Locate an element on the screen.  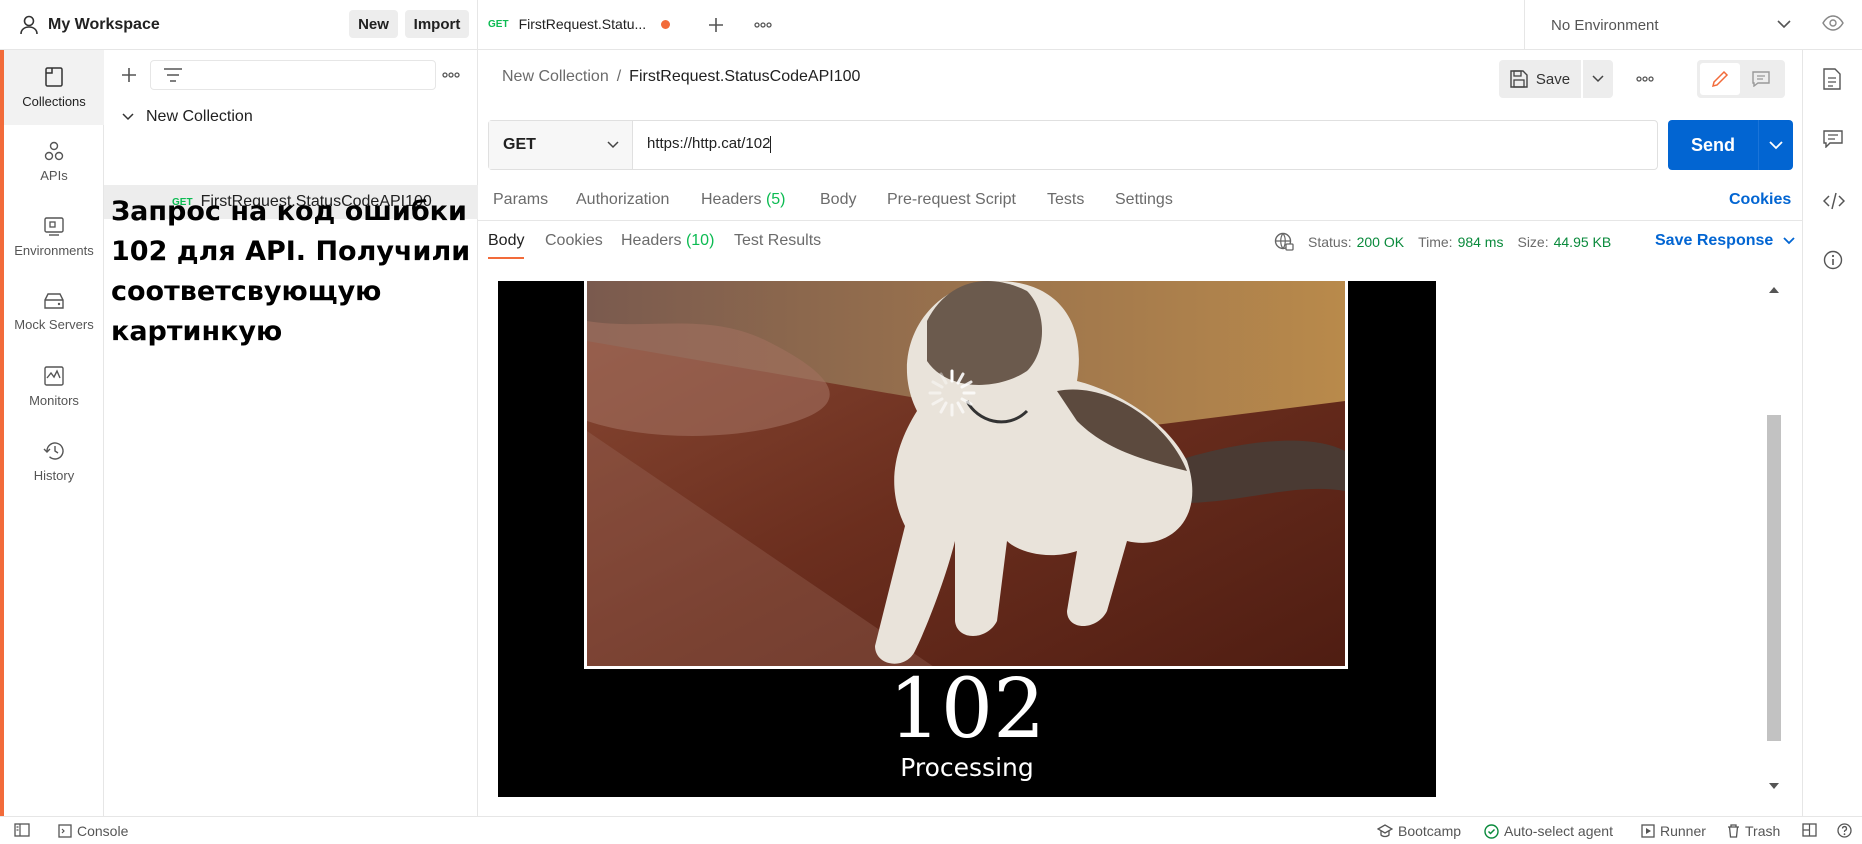
add-tab-icon is located at coordinates (716, 25).